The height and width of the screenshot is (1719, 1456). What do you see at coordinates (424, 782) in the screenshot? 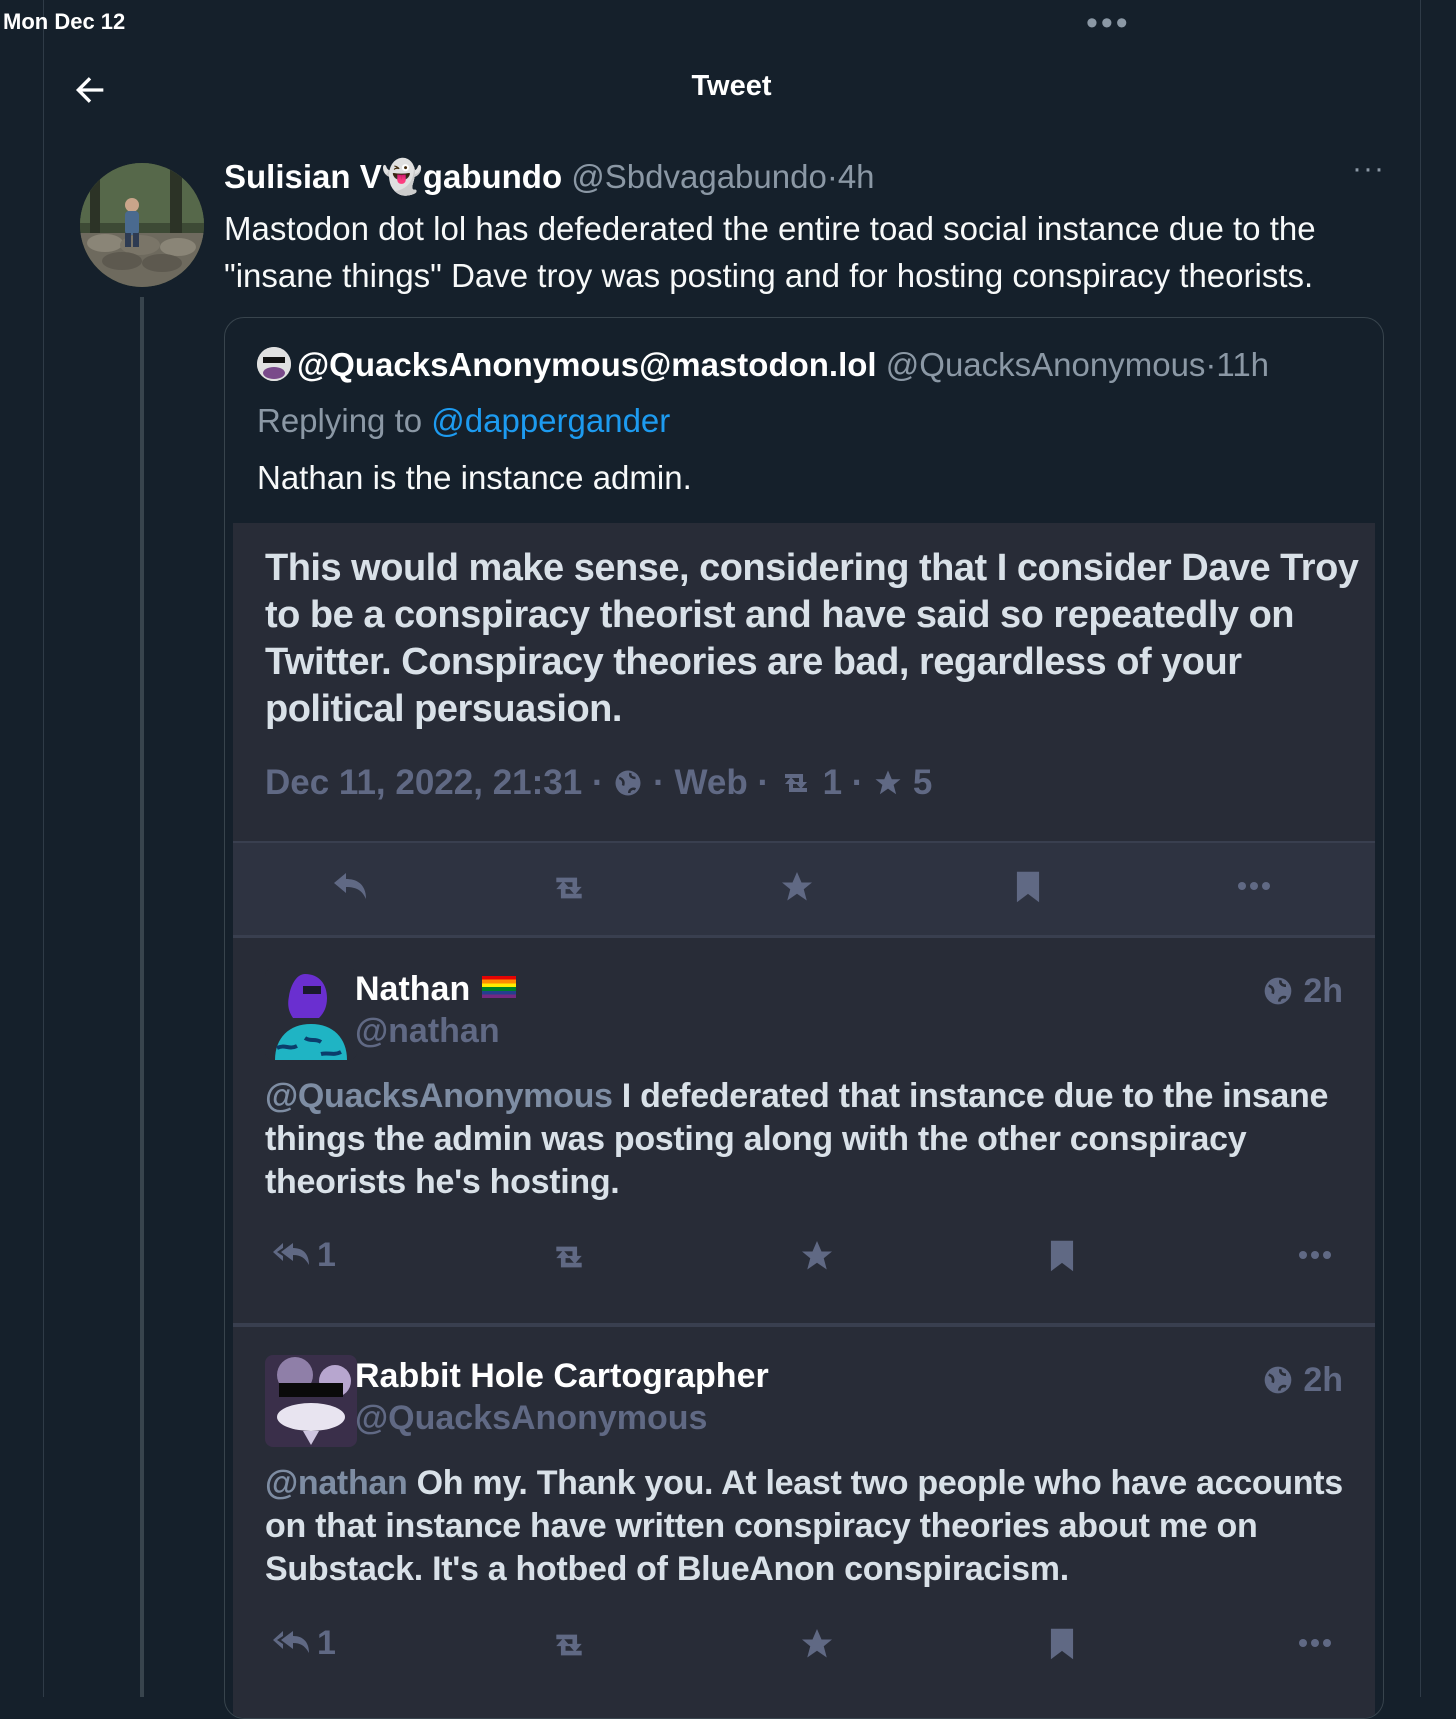
I see `post-date: Dec 11, 2022, 21:31` at bounding box center [424, 782].